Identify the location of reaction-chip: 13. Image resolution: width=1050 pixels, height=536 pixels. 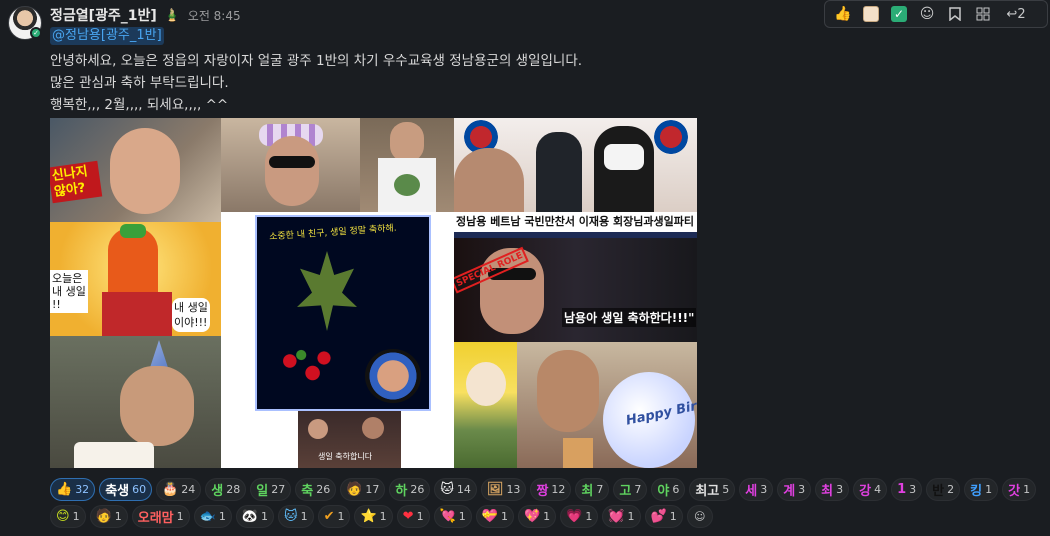
(907, 489).